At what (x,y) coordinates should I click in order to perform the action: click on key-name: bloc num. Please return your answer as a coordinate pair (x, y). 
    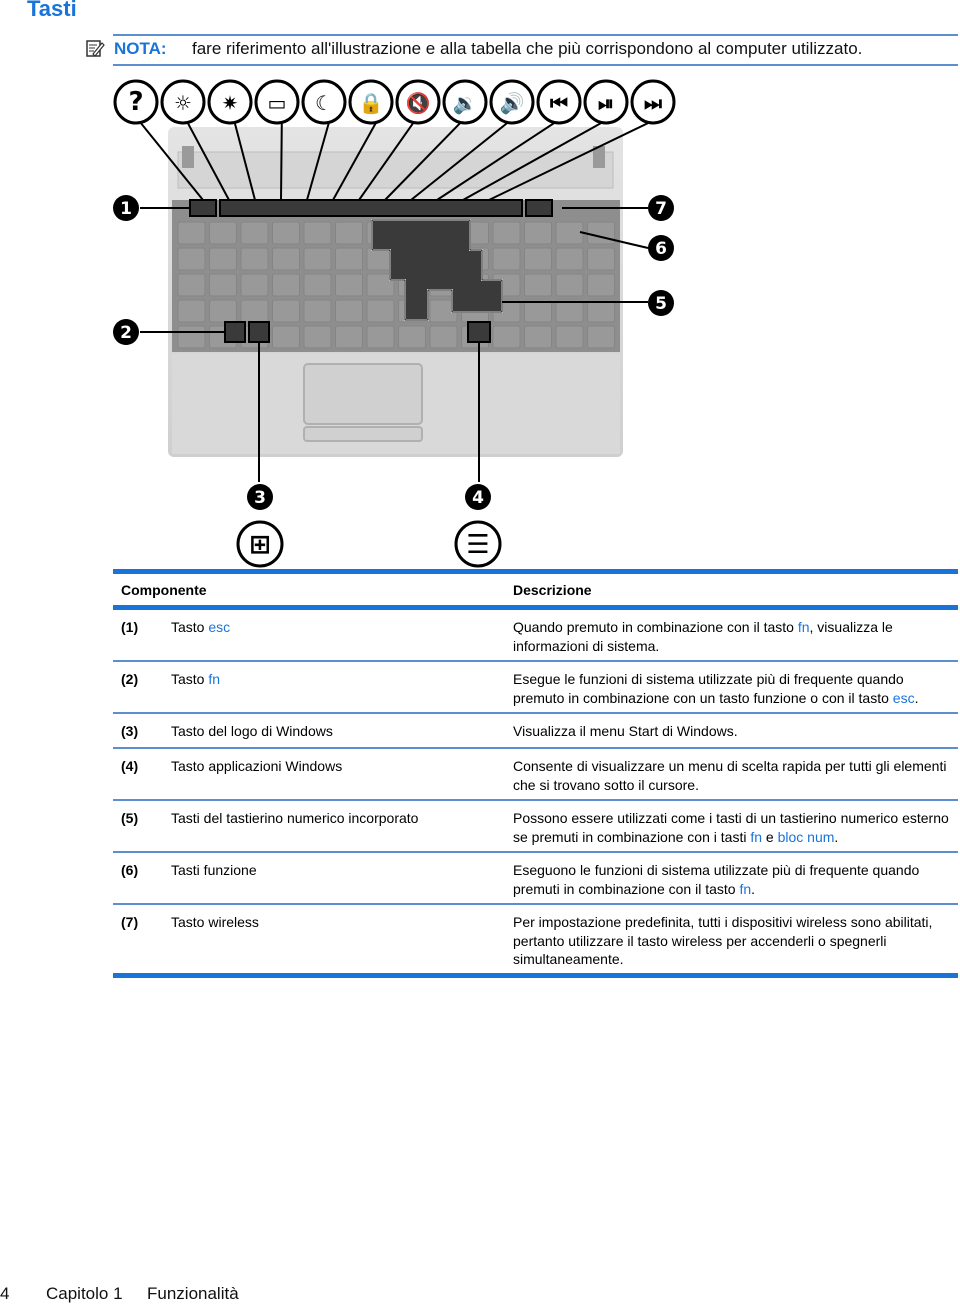
    Looking at the image, I should click on (806, 836).